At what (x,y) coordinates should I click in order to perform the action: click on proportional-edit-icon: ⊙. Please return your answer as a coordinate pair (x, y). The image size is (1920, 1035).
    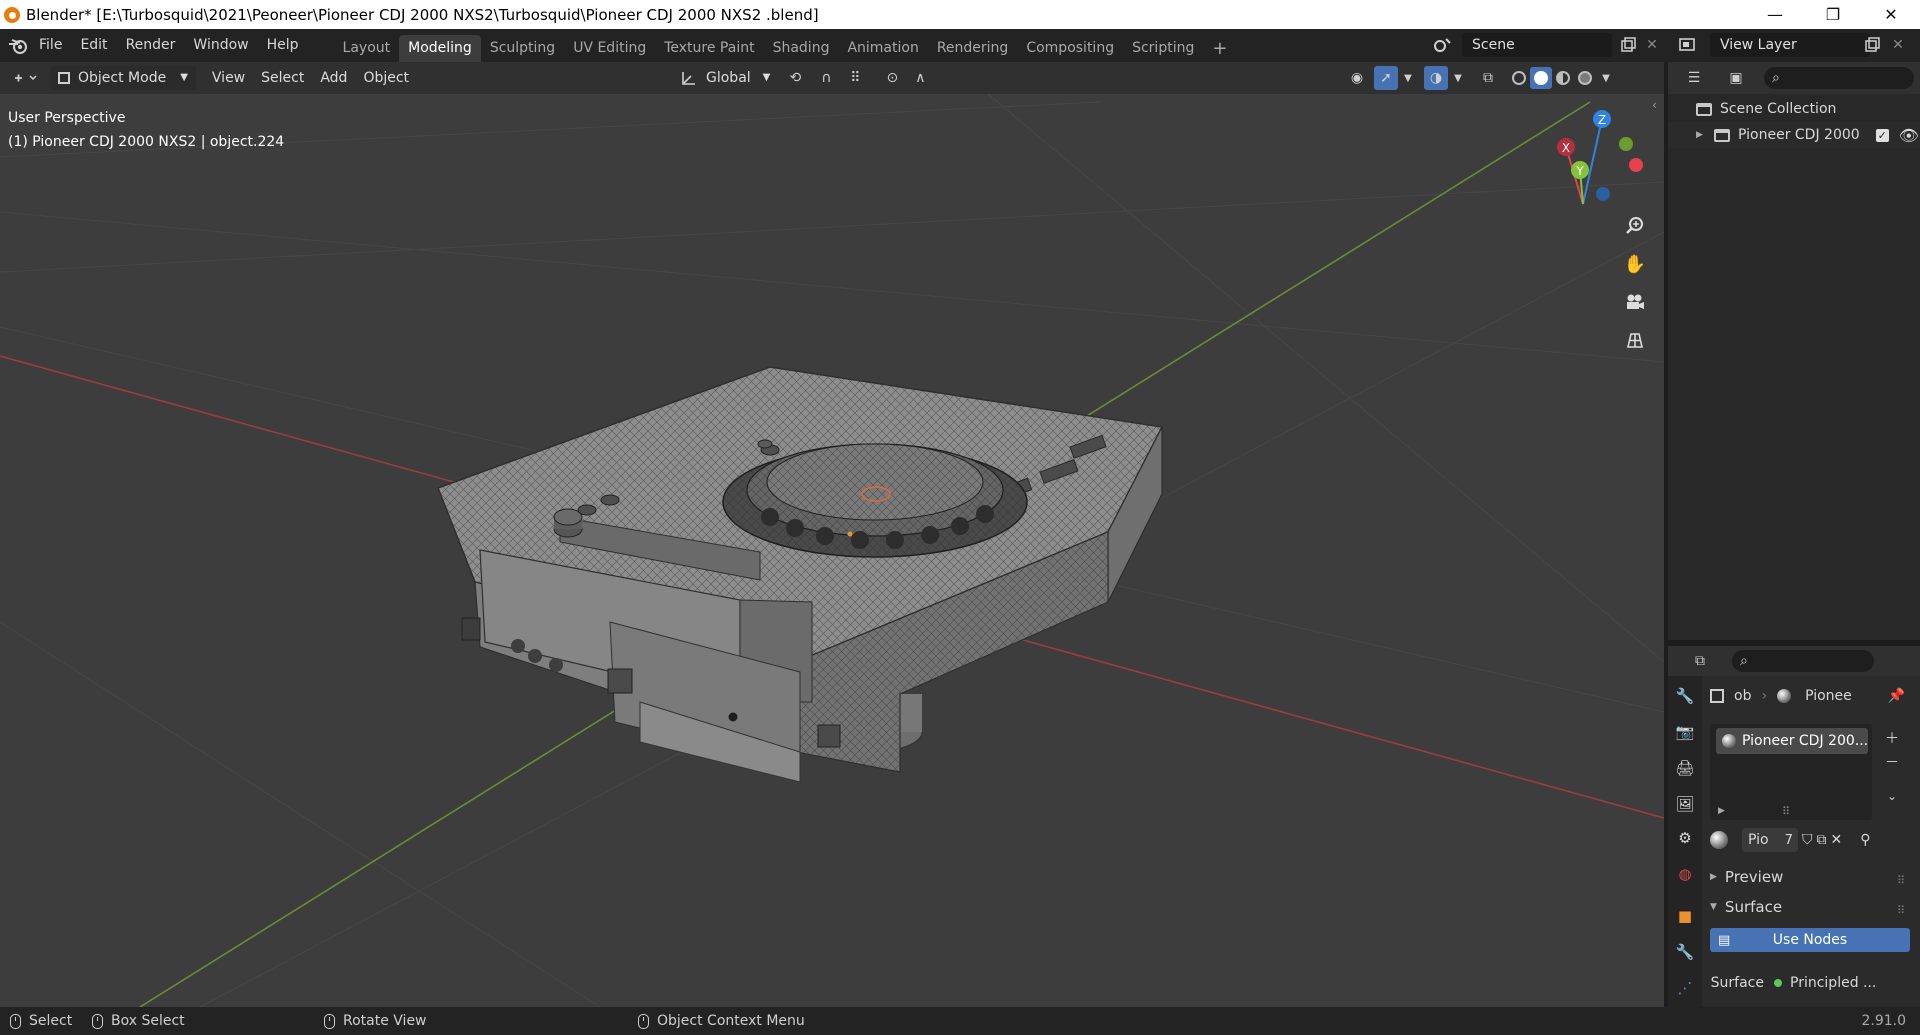
    Looking at the image, I should click on (892, 78).